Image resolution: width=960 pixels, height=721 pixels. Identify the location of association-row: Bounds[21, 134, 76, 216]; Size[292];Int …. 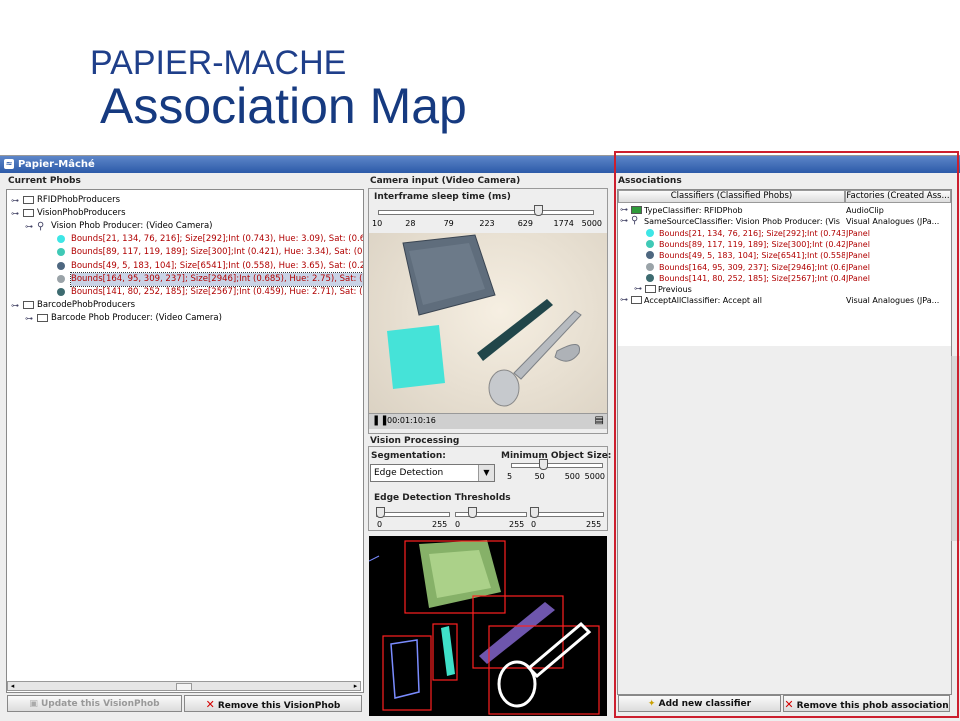
(784, 233).